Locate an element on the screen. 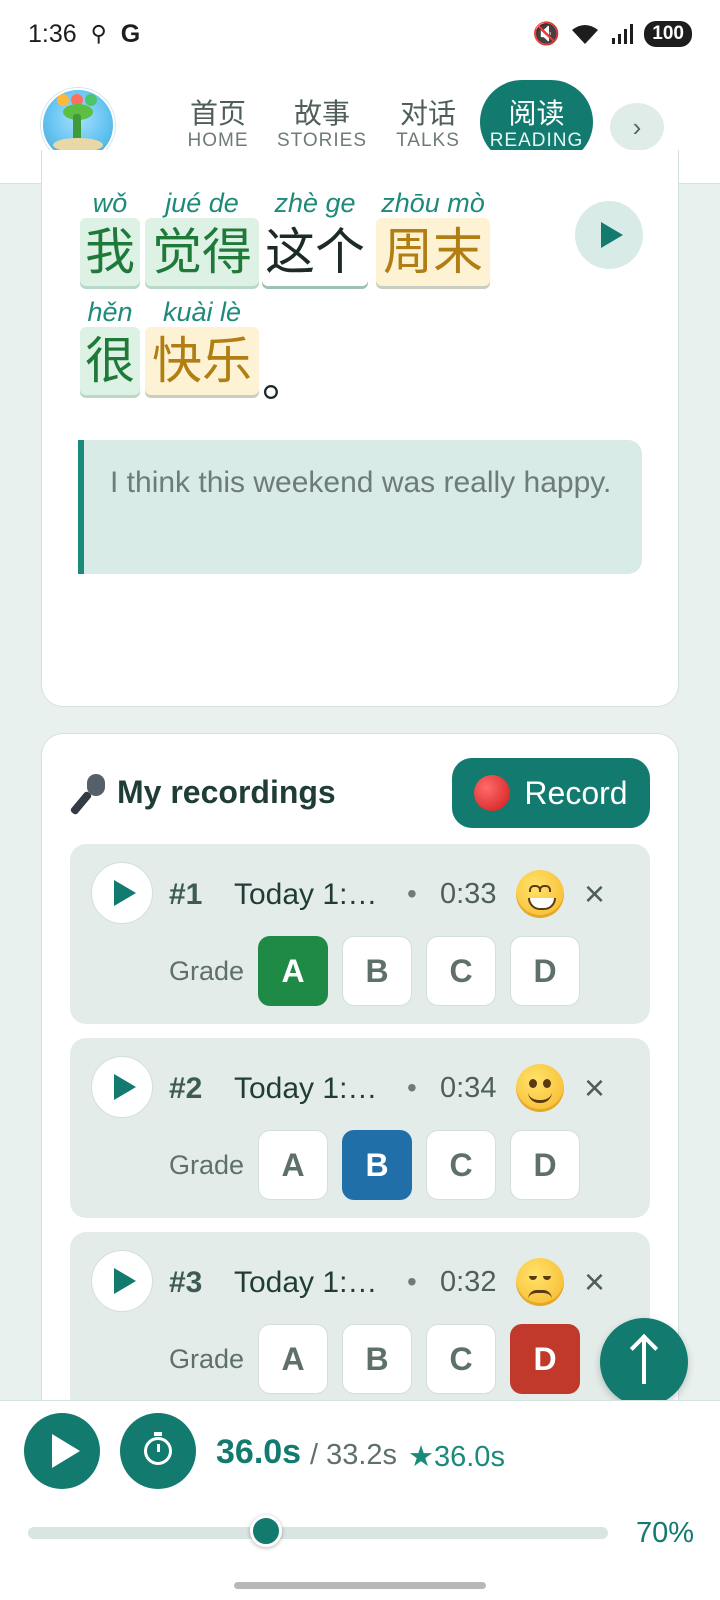 The image size is (720, 1600). recording-duration: 0:32 is located at coordinates (468, 1282).